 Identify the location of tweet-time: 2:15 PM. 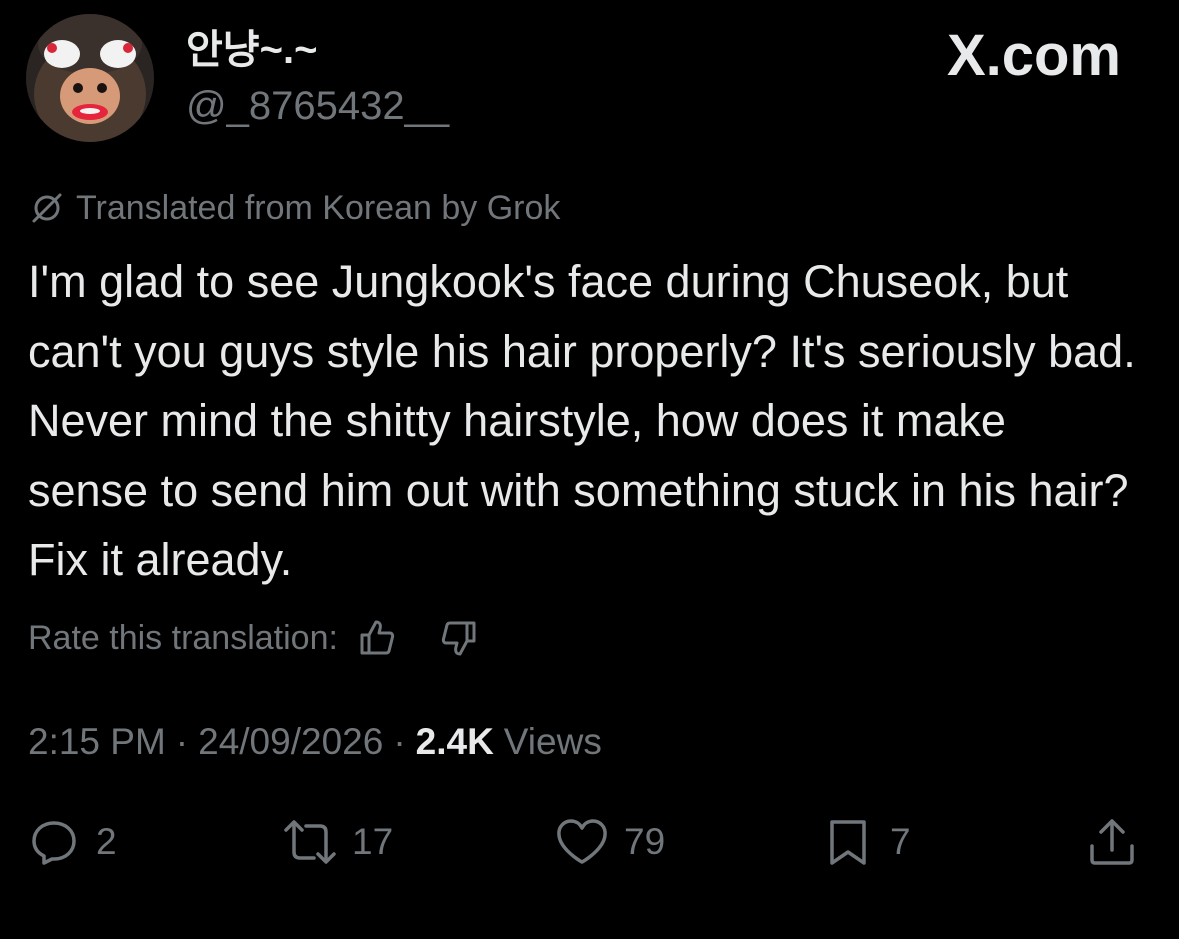
(97, 742).